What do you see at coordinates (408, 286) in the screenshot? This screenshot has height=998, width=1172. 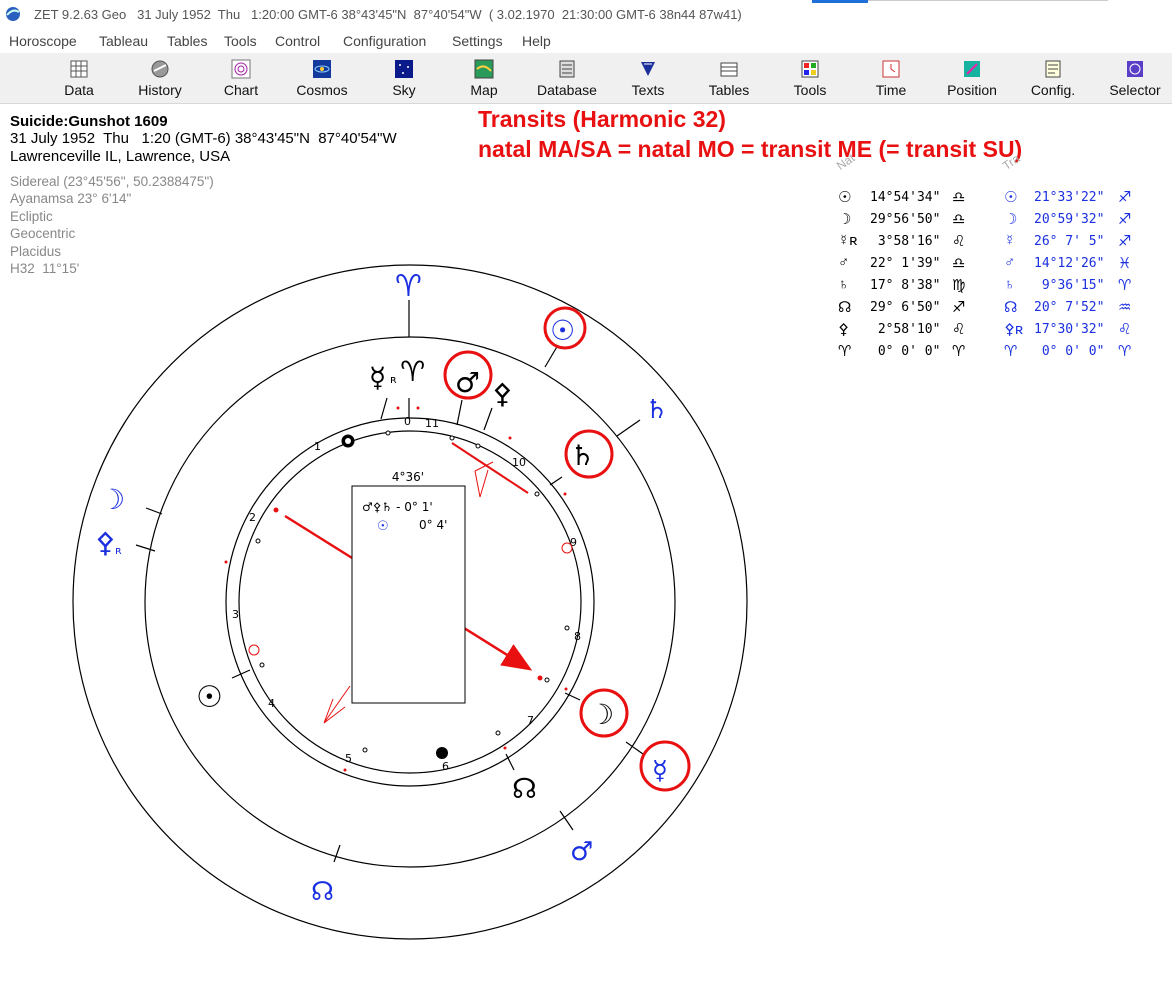 I see `aries-transit-glyph: ♈` at bounding box center [408, 286].